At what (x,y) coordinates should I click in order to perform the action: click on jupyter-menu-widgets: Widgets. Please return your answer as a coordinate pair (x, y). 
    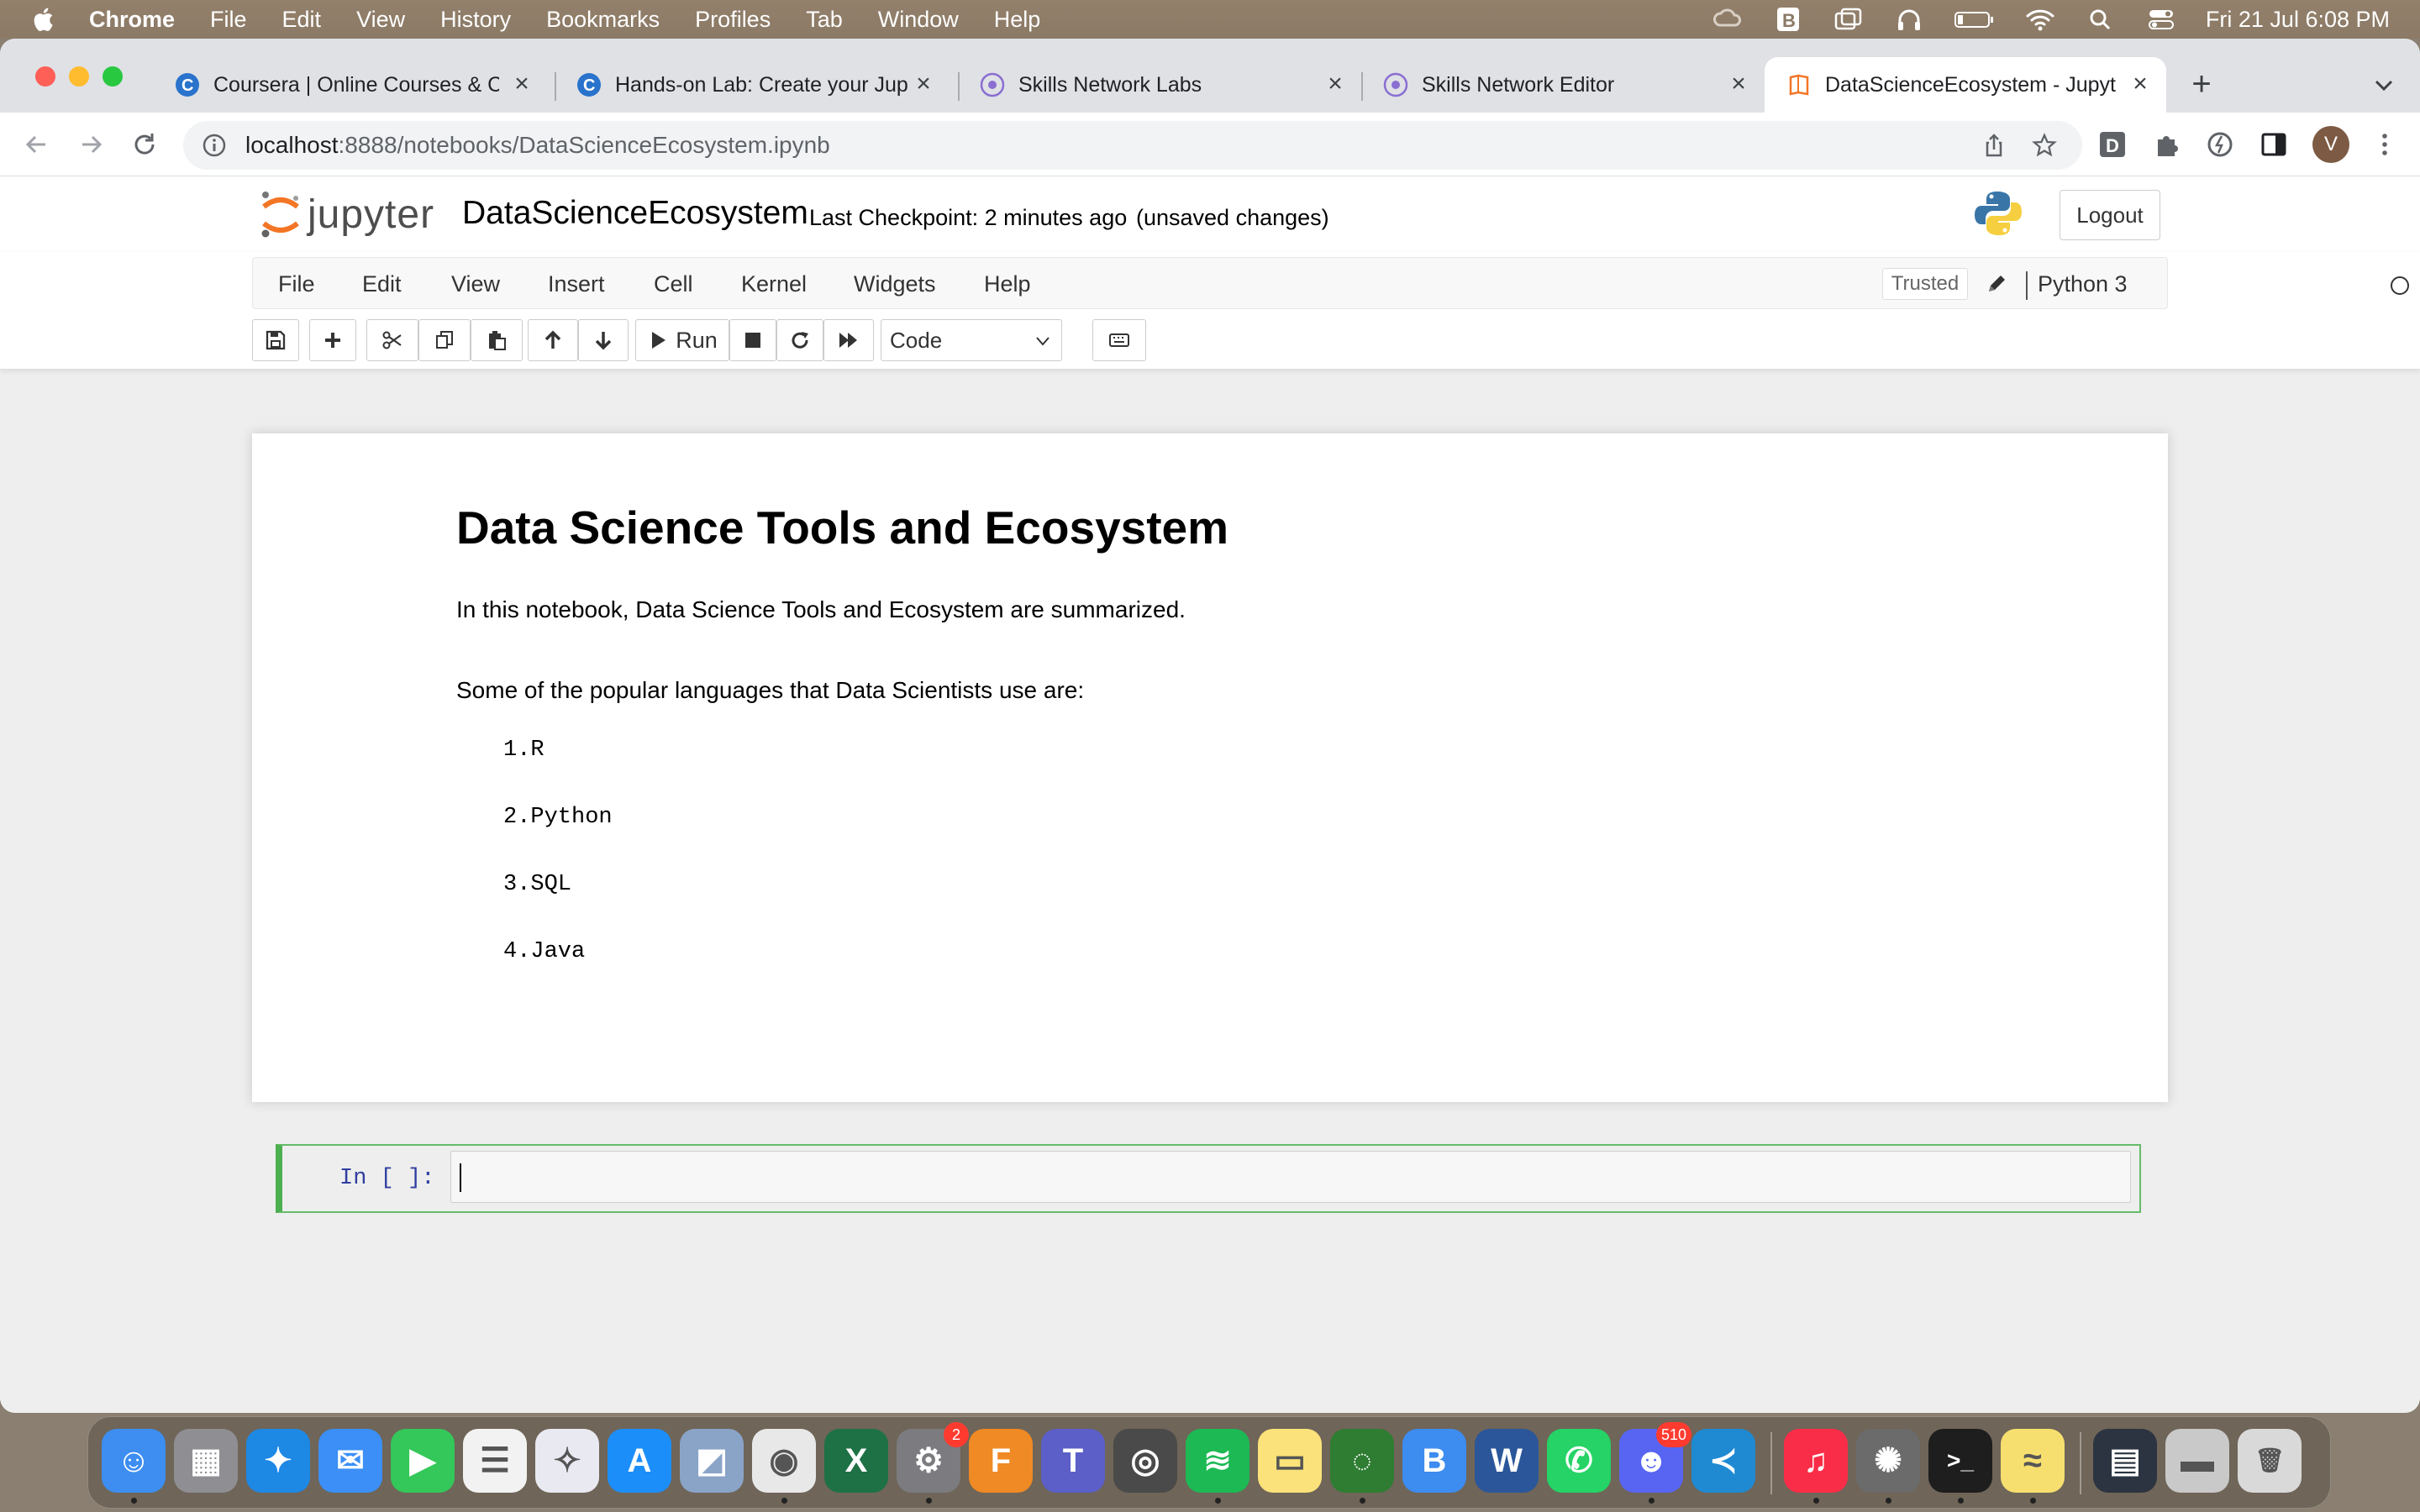
    Looking at the image, I should click on (895, 284).